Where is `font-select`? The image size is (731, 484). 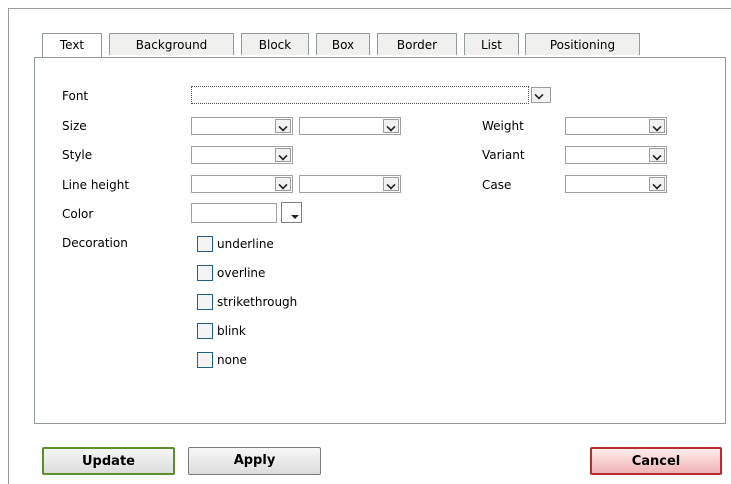 font-select is located at coordinates (360, 95).